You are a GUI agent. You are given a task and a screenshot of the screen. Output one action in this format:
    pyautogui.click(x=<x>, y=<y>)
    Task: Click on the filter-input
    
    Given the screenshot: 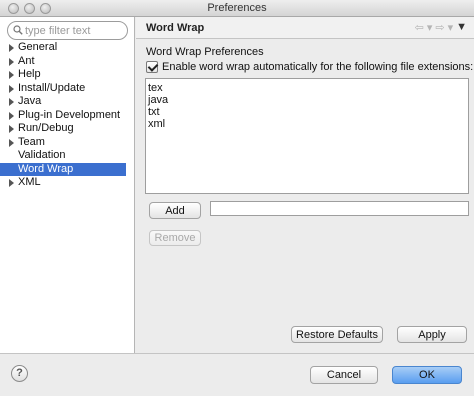 What is the action you would take?
    pyautogui.click(x=75, y=30)
    